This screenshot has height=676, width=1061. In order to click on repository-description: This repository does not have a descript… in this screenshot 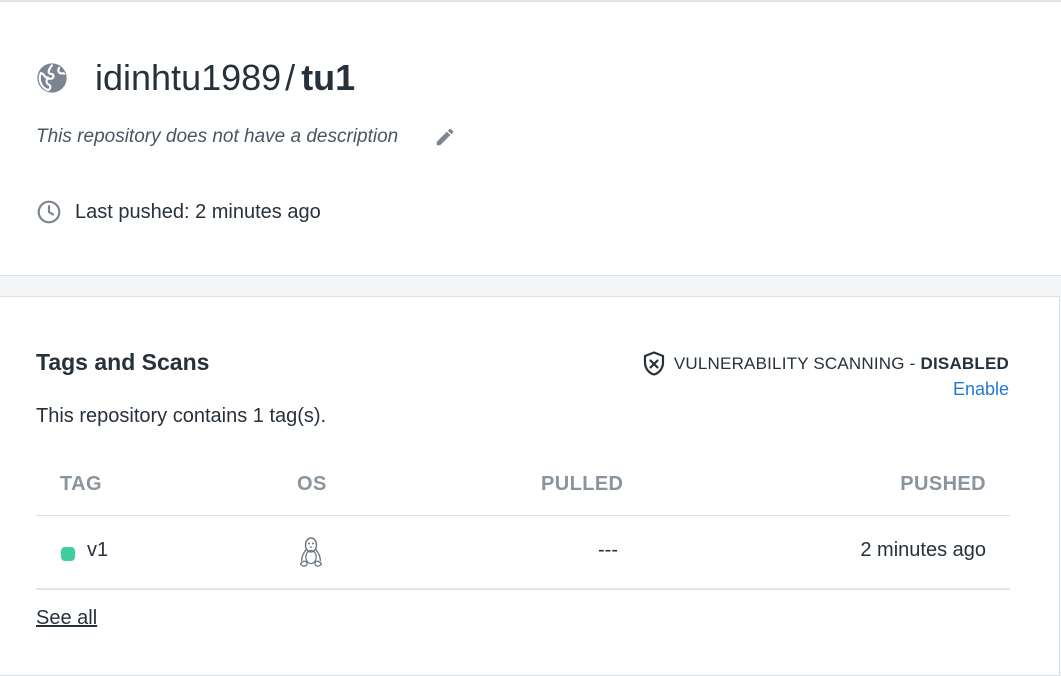, I will do `click(217, 136)`.